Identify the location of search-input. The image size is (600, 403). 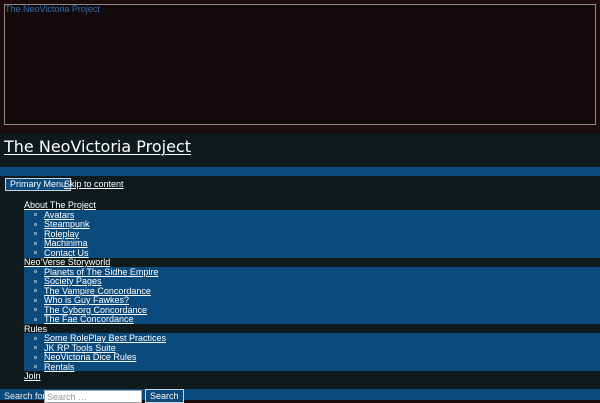
(93, 396).